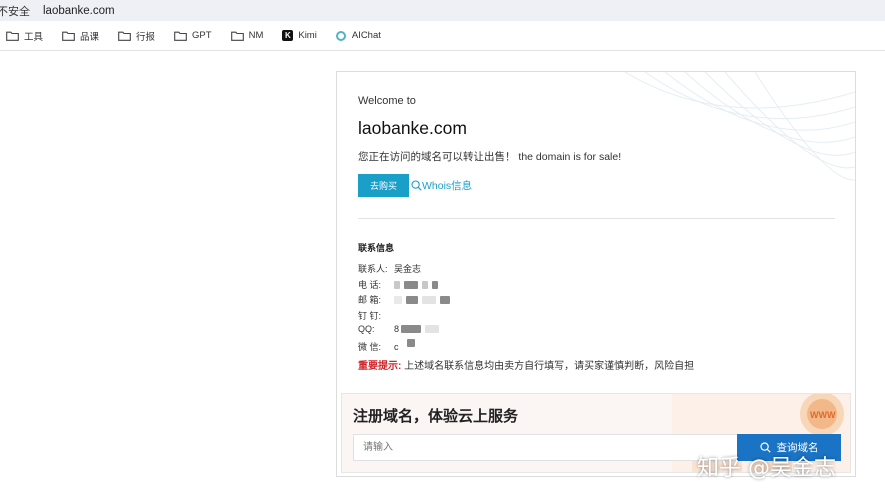 Image resolution: width=885 pixels, height=500 pixels. Describe the element at coordinates (388, 345) in the screenshot. I see `contact-row-wechat: 微 信: c` at that location.